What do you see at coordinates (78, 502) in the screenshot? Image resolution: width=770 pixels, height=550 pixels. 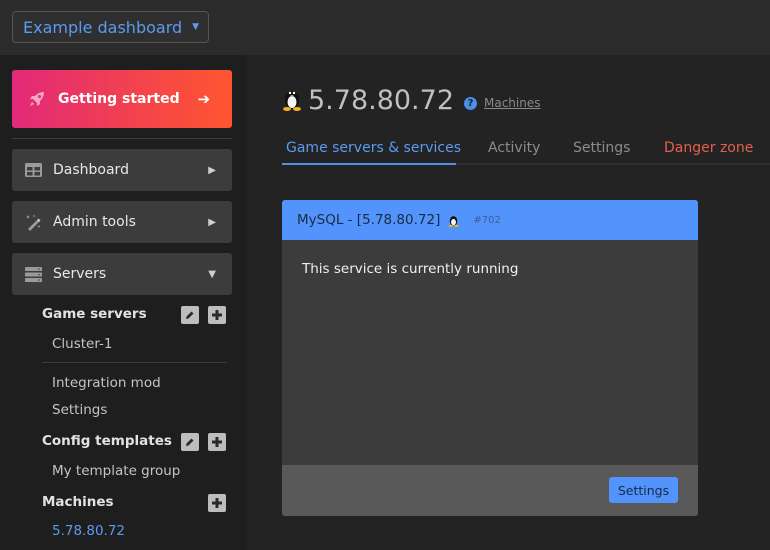 I see `section-machines: Machines` at bounding box center [78, 502].